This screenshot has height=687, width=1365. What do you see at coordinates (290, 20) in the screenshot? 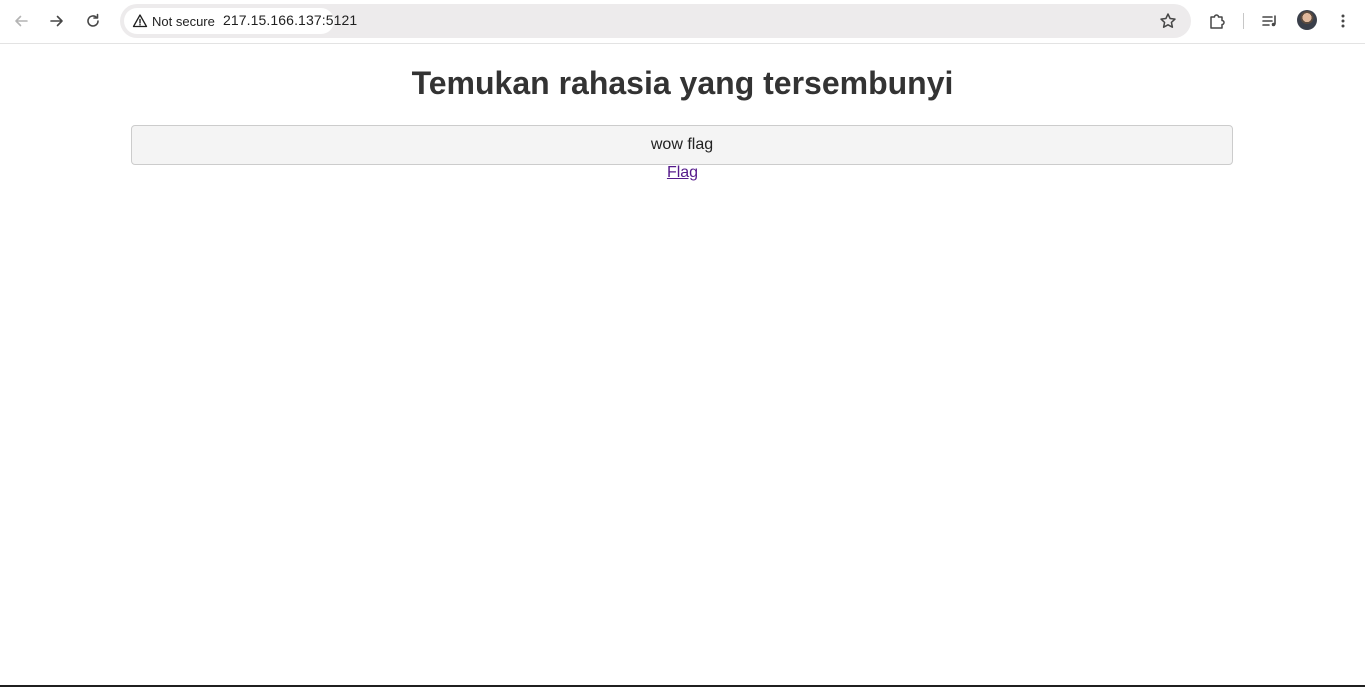
I see `url-text: 217.15.166.137:5121` at bounding box center [290, 20].